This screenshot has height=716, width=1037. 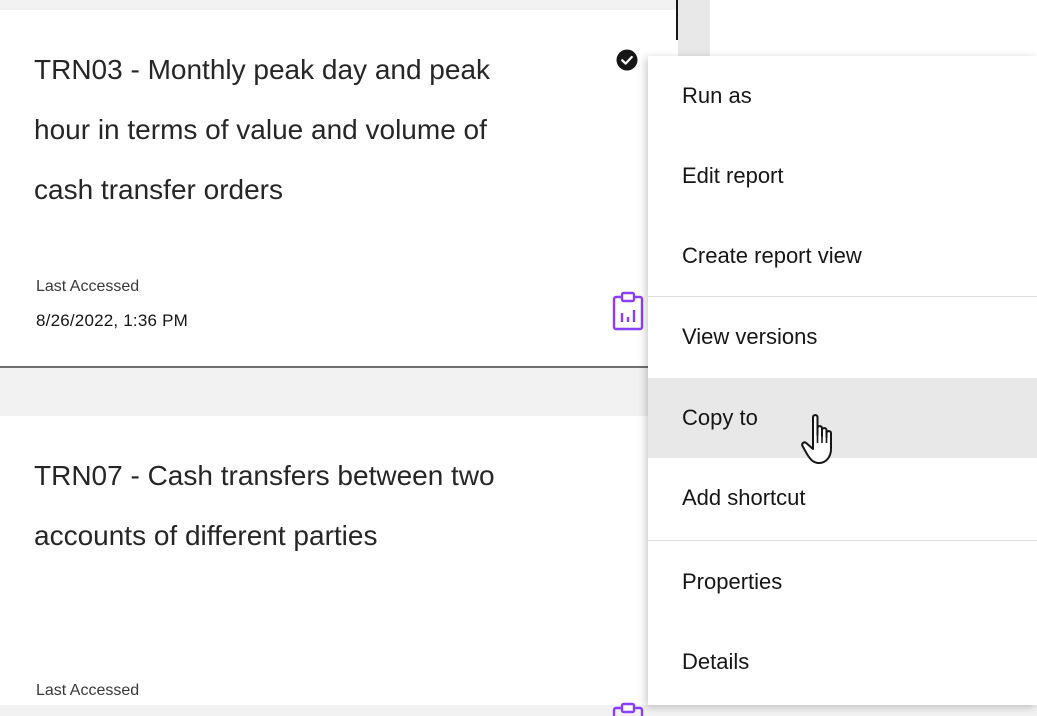 I want to click on last-accessed-value: 8/26/2022, 1:36 PM, so click(x=112, y=320).